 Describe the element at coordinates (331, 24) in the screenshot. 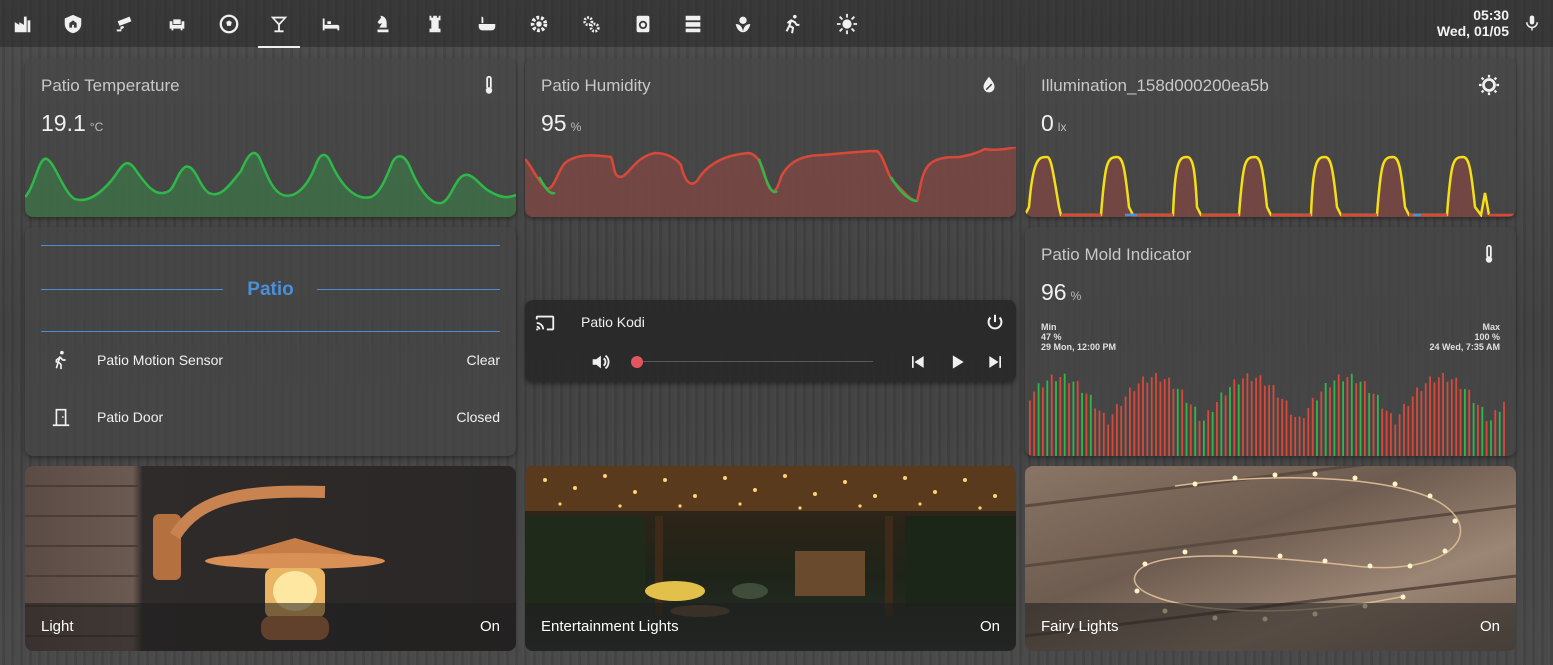

I see `tab-bedroom` at that location.